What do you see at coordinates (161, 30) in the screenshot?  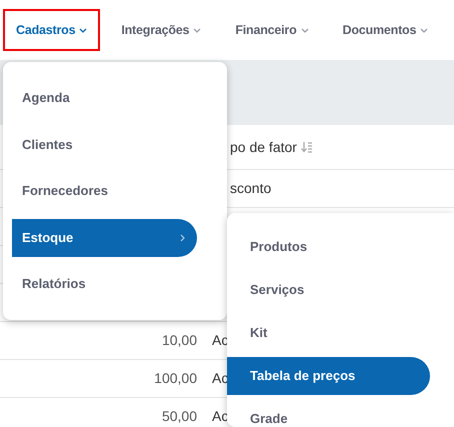 I see `nav-menu-item: Integrações` at bounding box center [161, 30].